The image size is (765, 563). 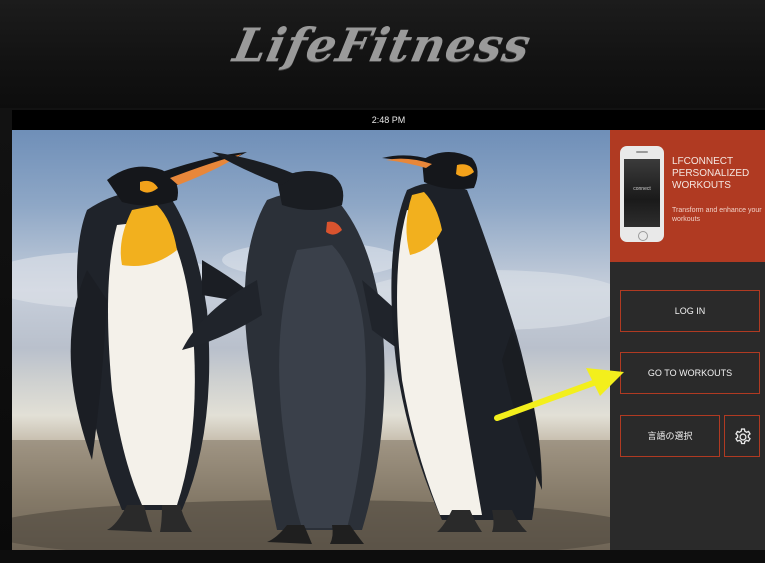 I want to click on phone-speaker, so click(x=642, y=152).